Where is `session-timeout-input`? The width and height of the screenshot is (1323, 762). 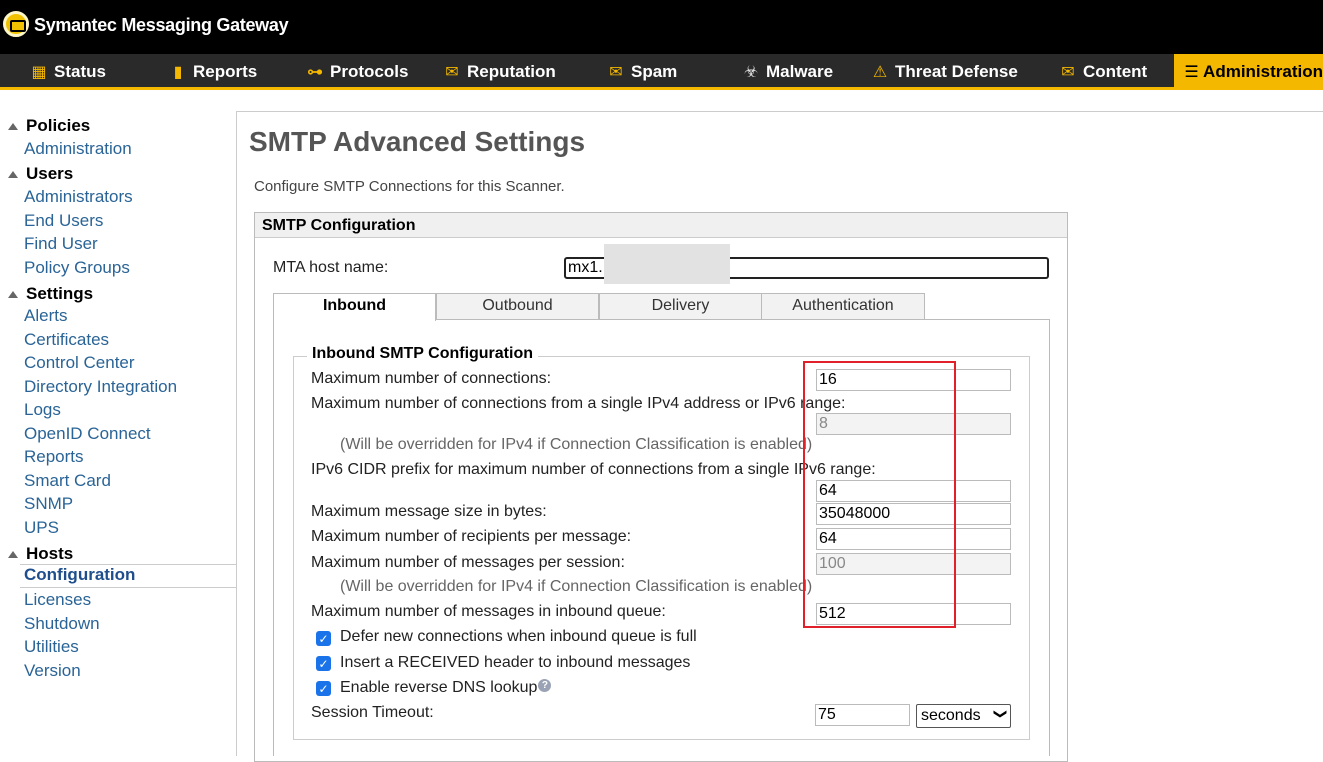 session-timeout-input is located at coordinates (862, 715).